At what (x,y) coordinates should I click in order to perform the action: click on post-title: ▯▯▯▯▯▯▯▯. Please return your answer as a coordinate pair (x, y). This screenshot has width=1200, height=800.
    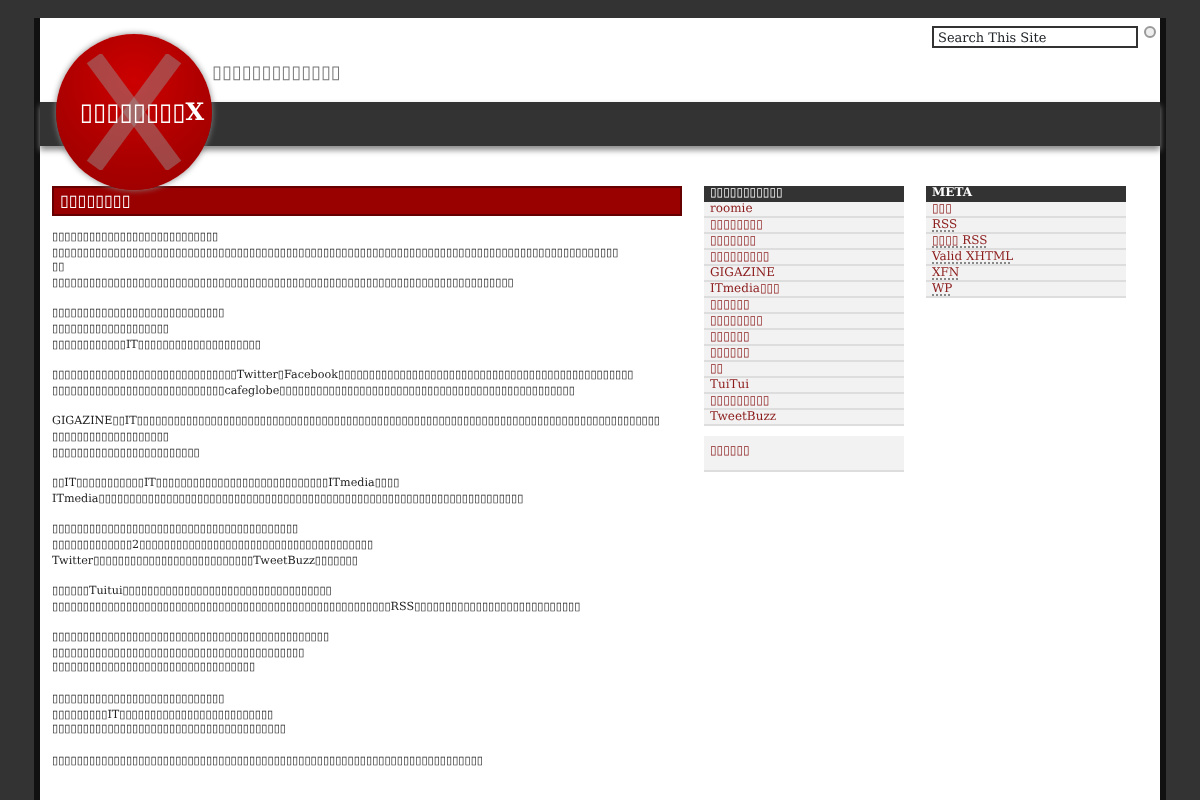
    Looking at the image, I should click on (367, 201).